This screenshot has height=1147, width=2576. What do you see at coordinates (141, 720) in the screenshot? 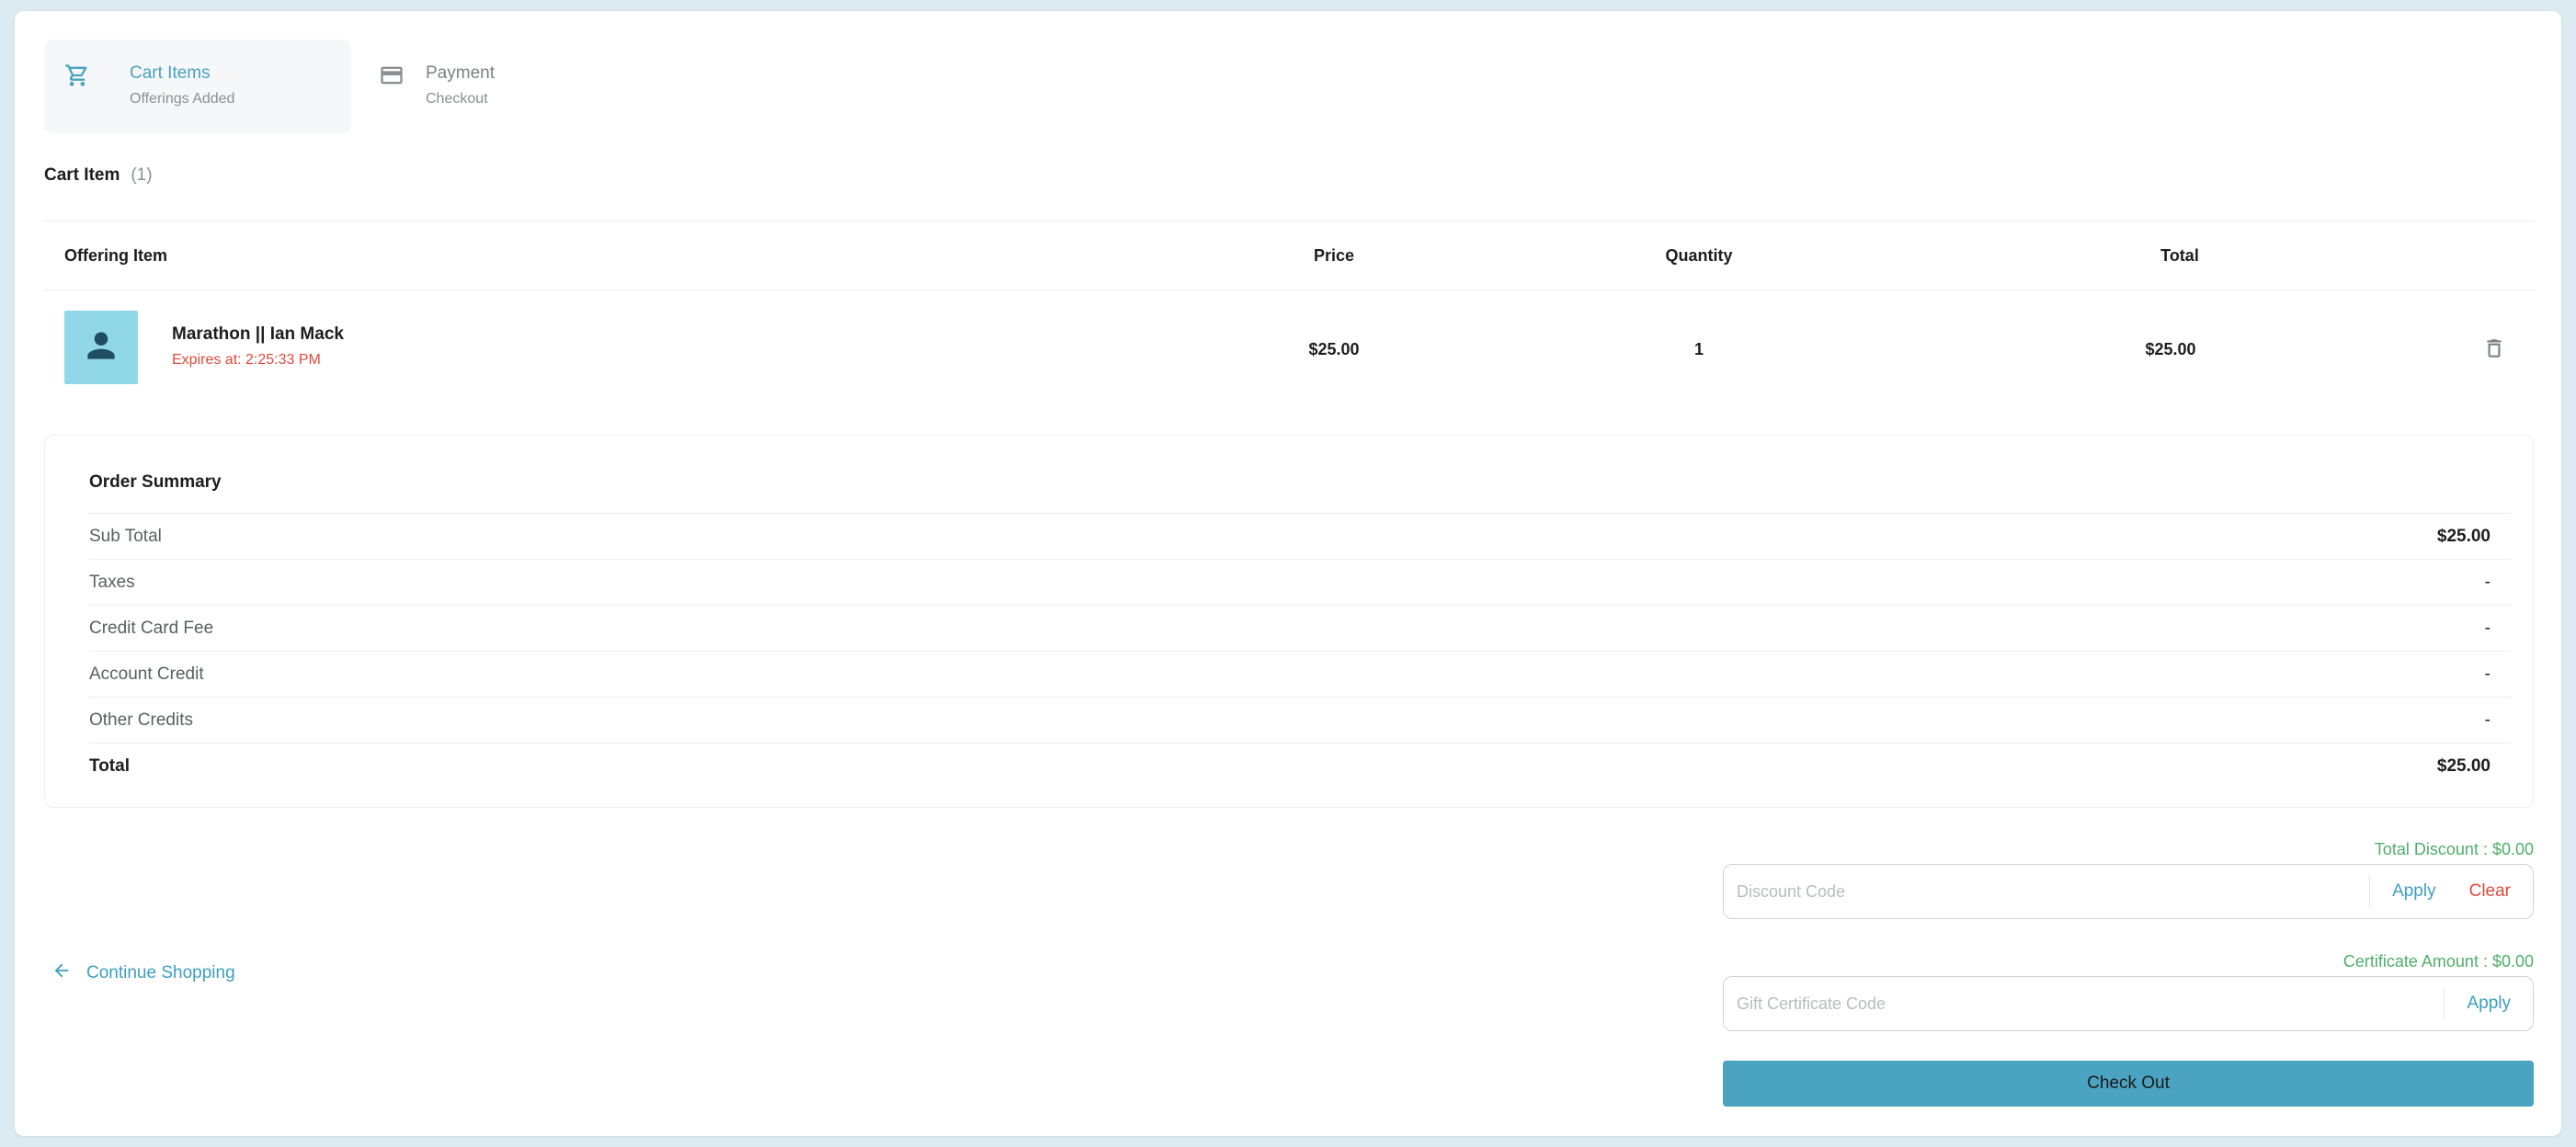
I see `summary-label: Other Credits` at bounding box center [141, 720].